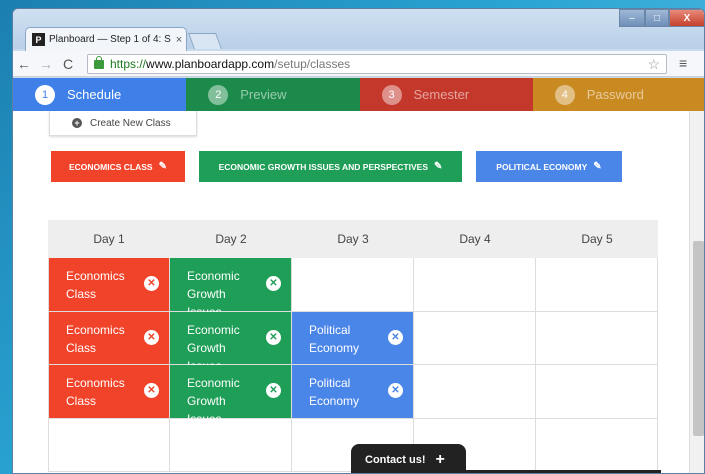 Image resolution: width=705 pixels, height=474 pixels. I want to click on day-header: Day 5, so click(597, 239).